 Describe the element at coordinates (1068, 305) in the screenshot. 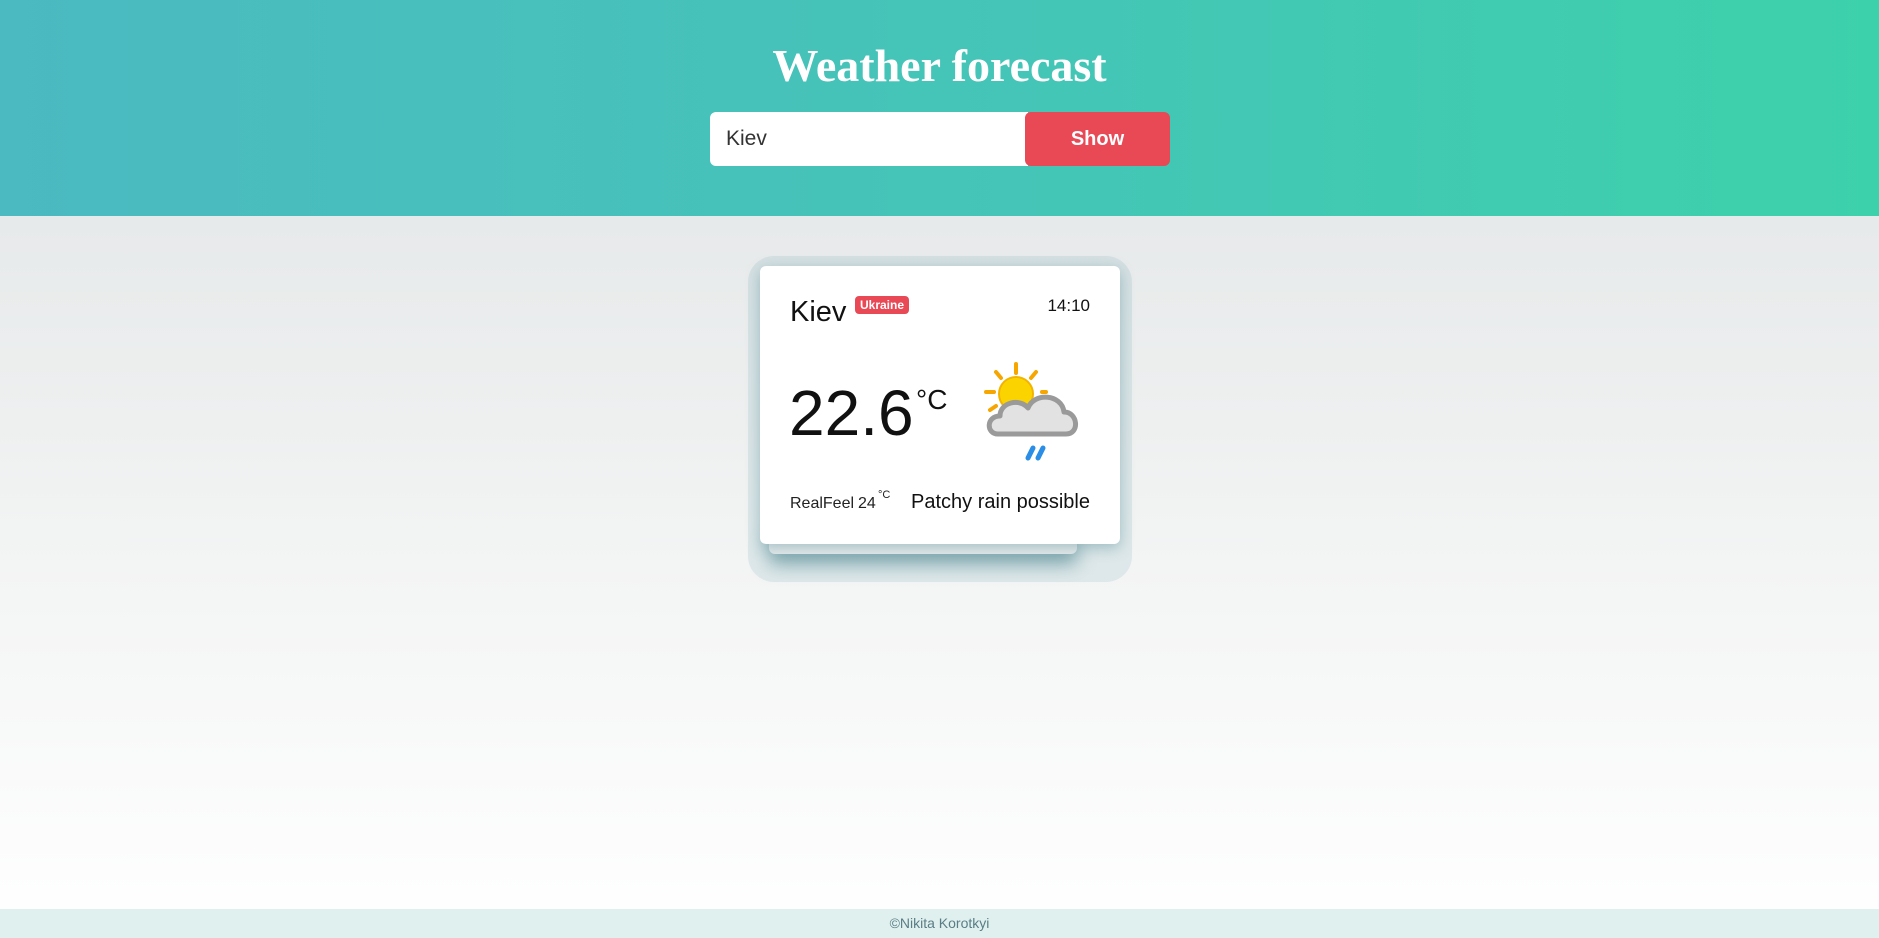

I see `local-time: 14:10` at that location.